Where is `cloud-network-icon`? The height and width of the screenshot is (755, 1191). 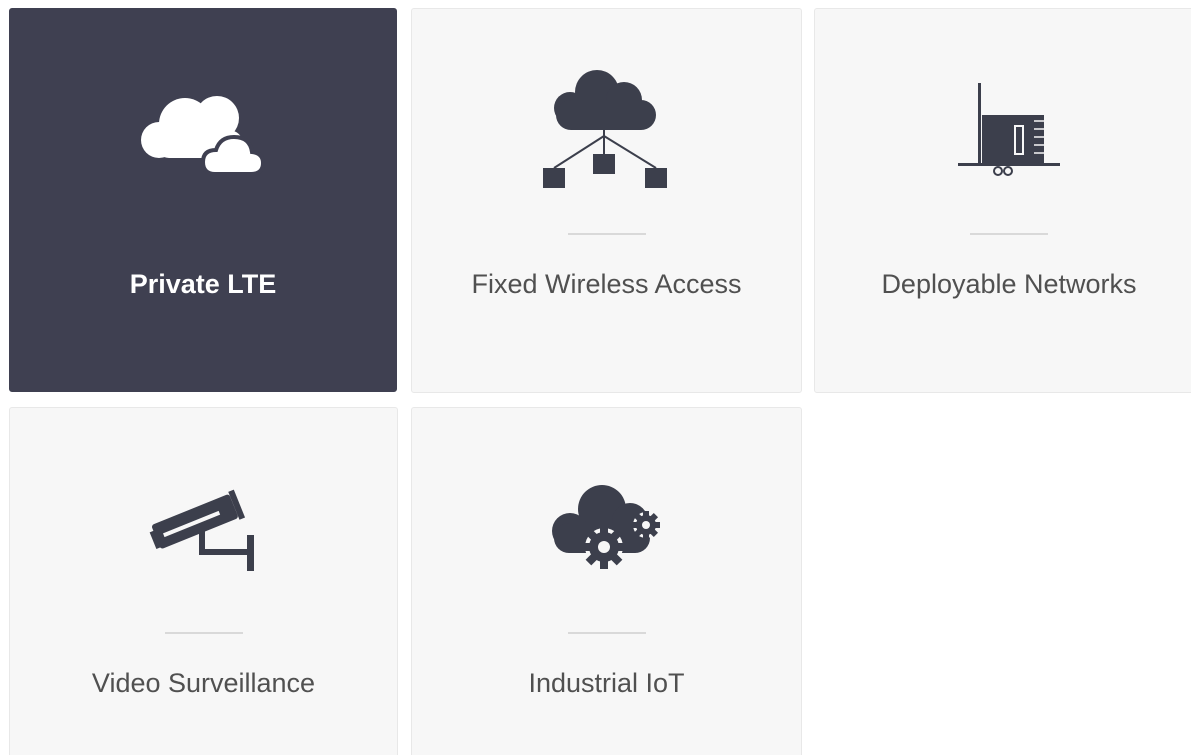 cloud-network-icon is located at coordinates (606, 132).